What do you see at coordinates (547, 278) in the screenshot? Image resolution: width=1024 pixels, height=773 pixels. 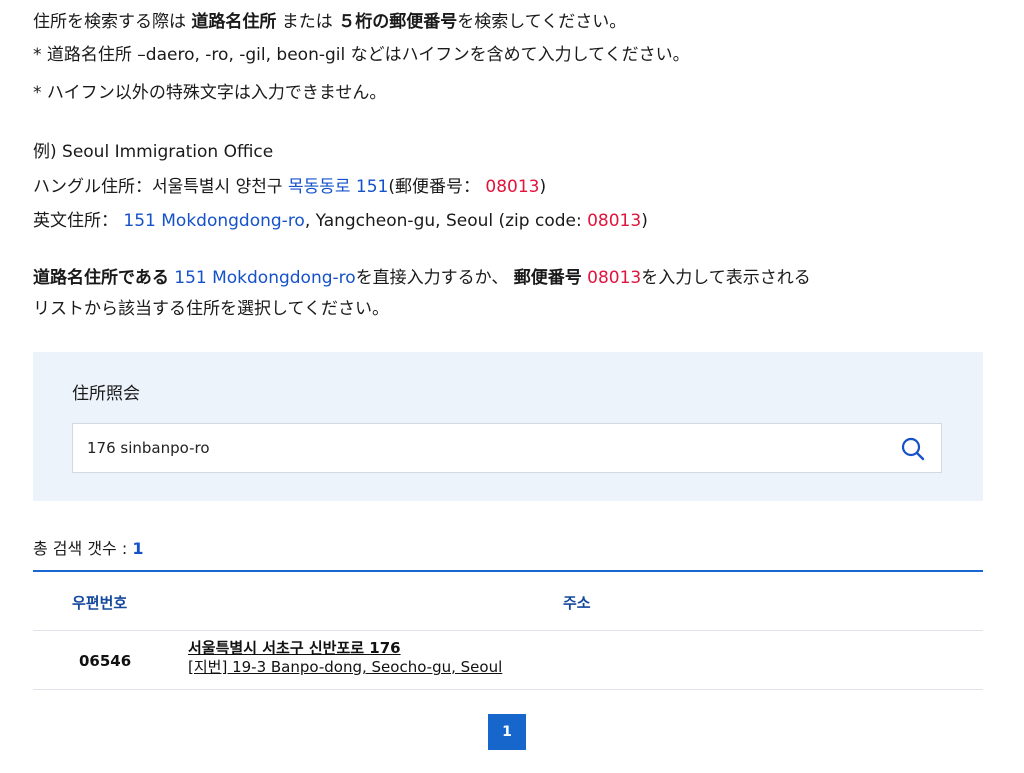 I see `instruction-zip-term: 郵便番号` at bounding box center [547, 278].